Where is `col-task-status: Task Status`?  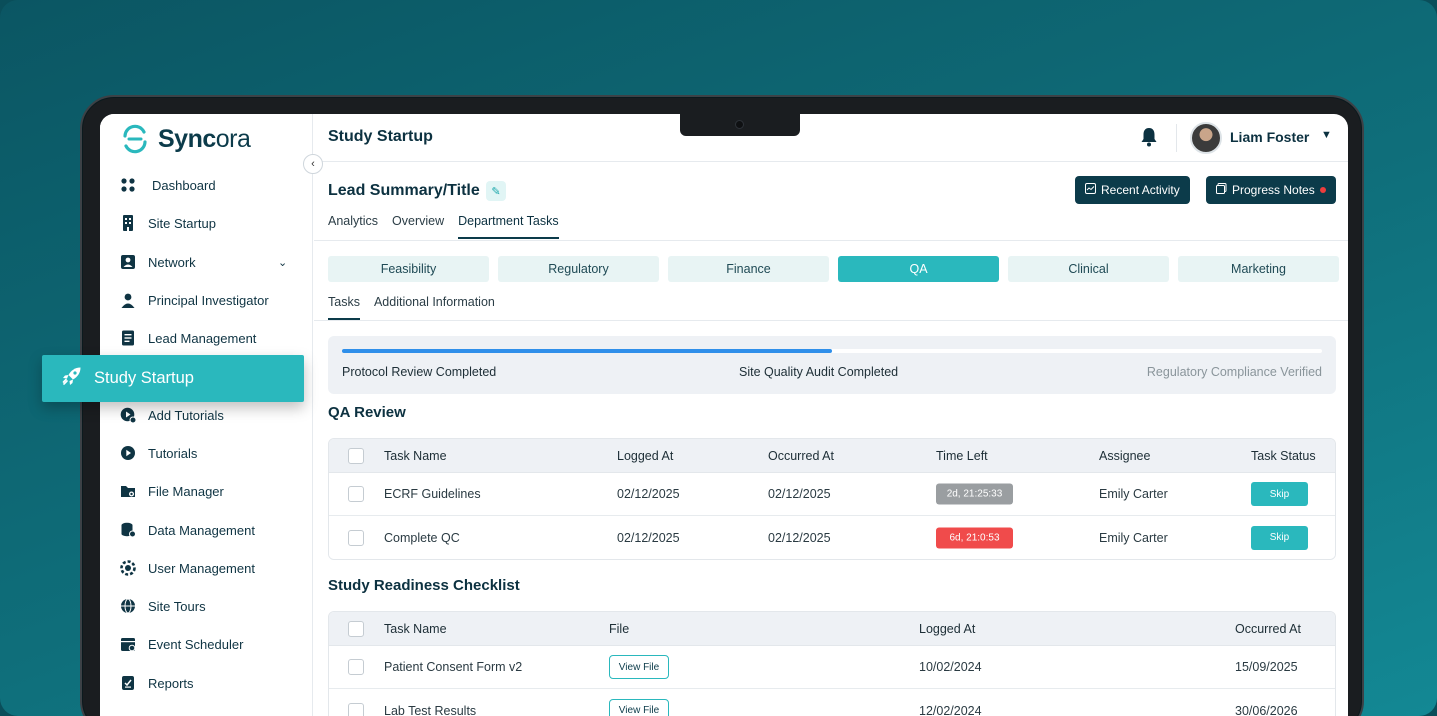 col-task-status: Task Status is located at coordinates (1283, 455).